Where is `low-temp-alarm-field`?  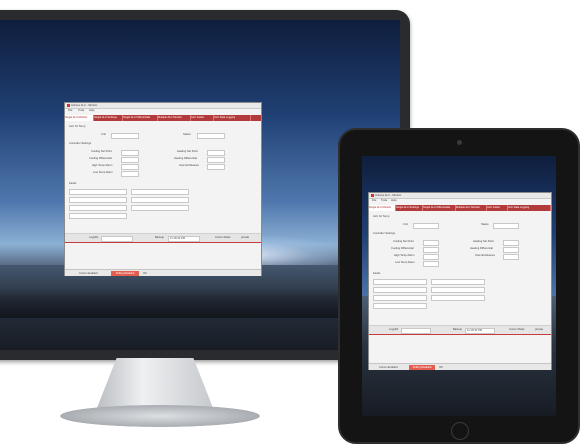 low-temp-alarm-field is located at coordinates (130, 174).